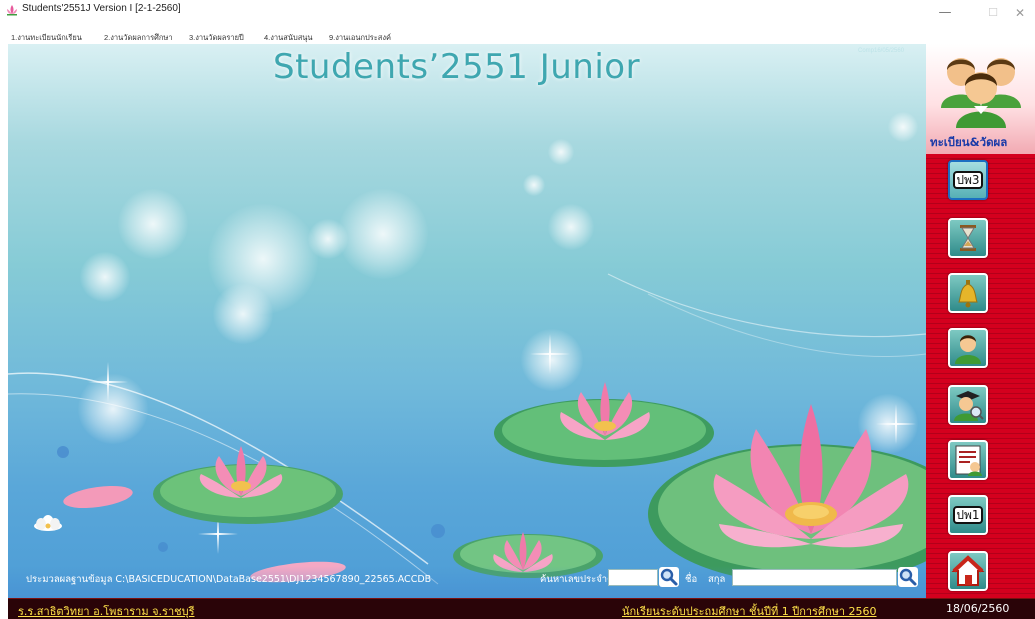 The image size is (1035, 619). I want to click on sidebar-title: ทะเบียน&วัดผล, so click(969, 142).